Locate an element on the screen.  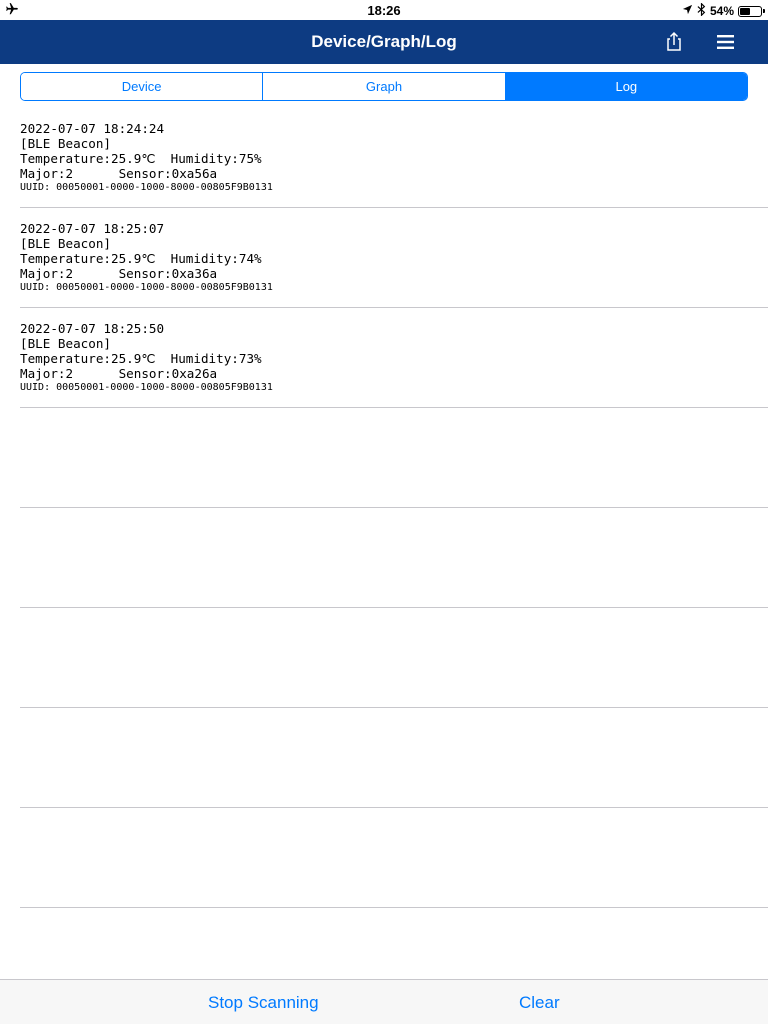
page-title: Device/Graph/Log is located at coordinates (384, 41).